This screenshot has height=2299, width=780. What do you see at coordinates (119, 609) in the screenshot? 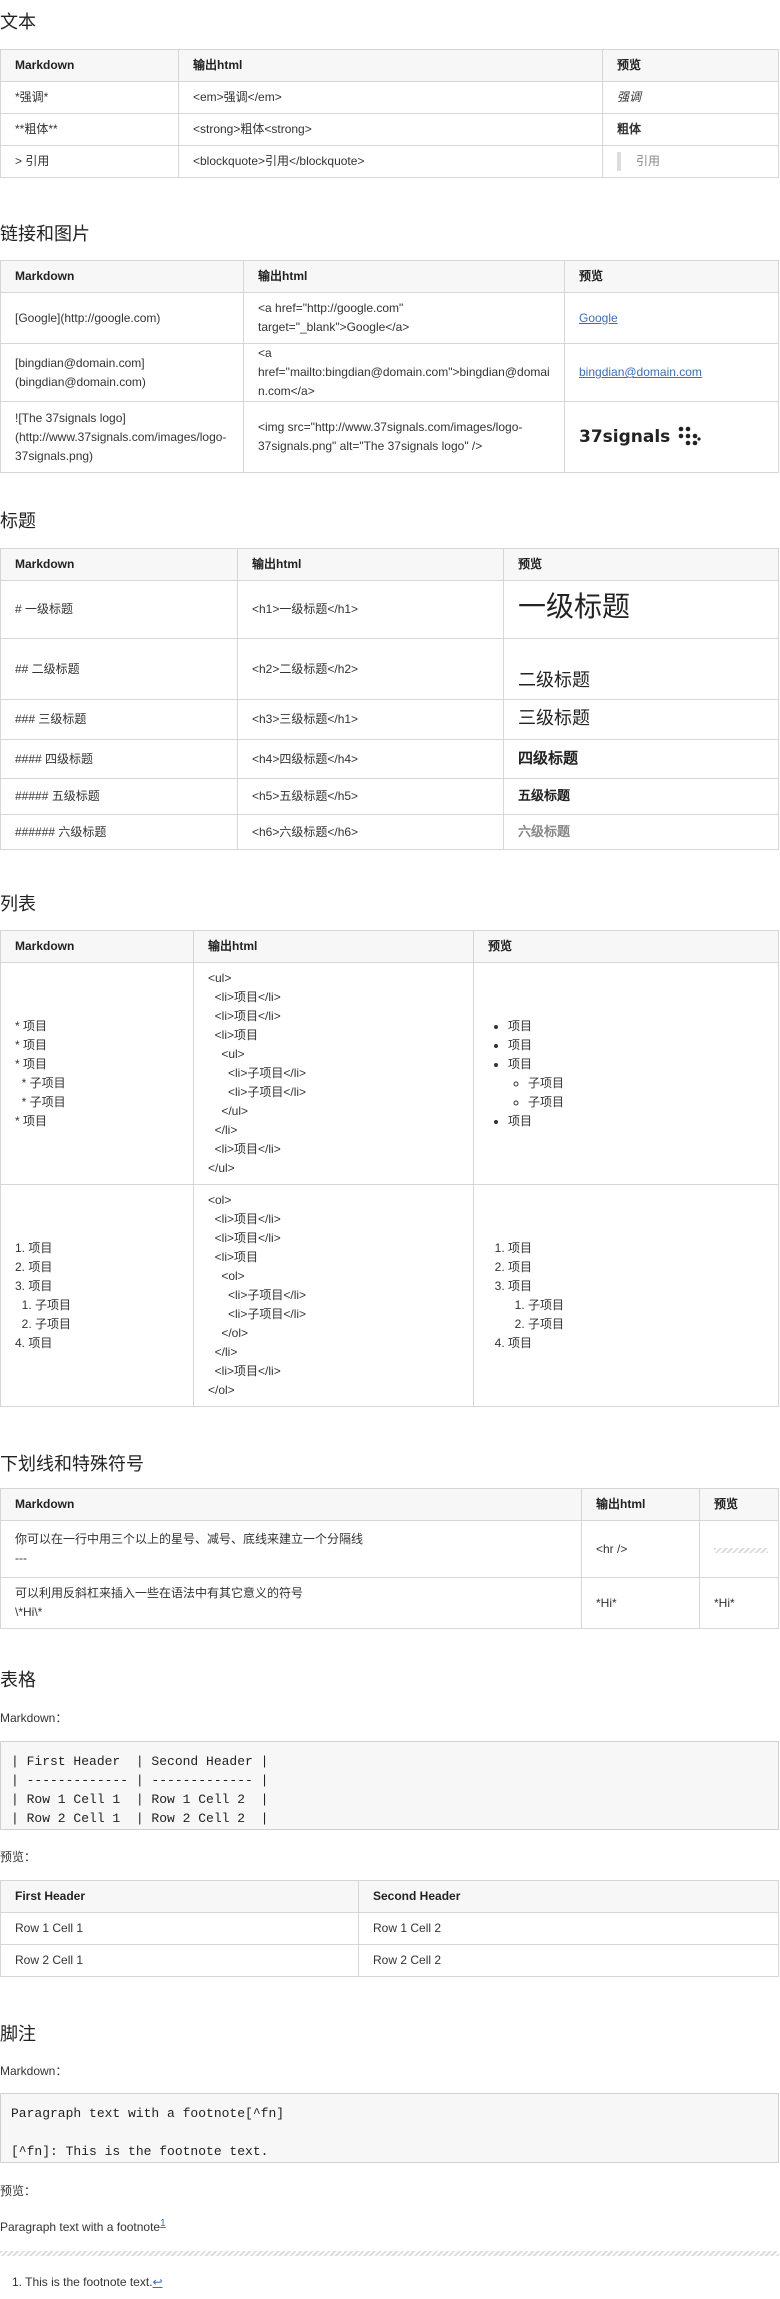
I see `md-cell: # 一级标题` at bounding box center [119, 609].